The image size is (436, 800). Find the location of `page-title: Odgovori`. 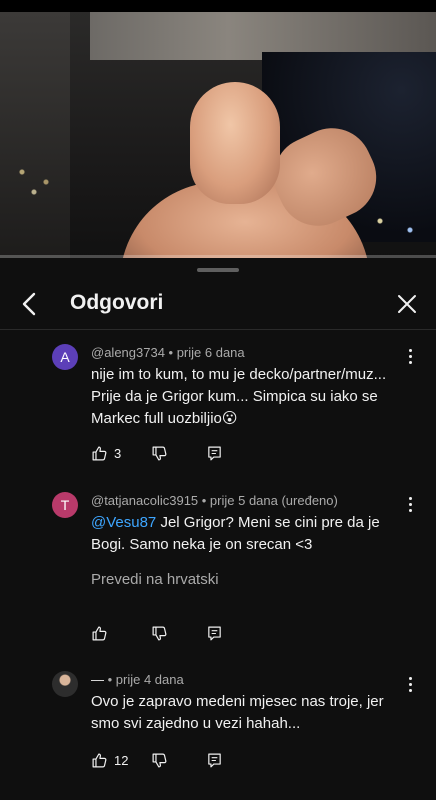

page-title: Odgovori is located at coordinates (117, 302).